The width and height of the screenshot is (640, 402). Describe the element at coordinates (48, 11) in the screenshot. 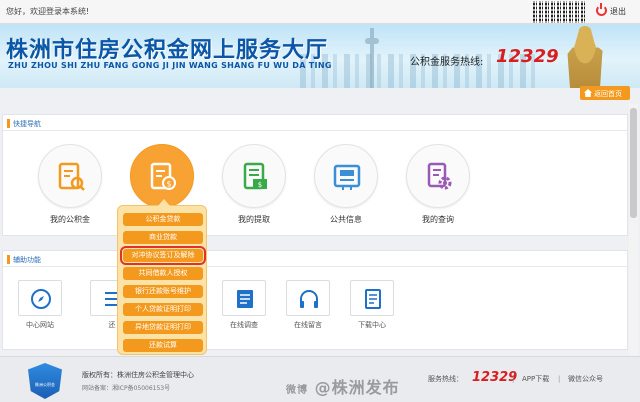

I see `welcome-text: 您好，欢迎登录本系统!` at that location.